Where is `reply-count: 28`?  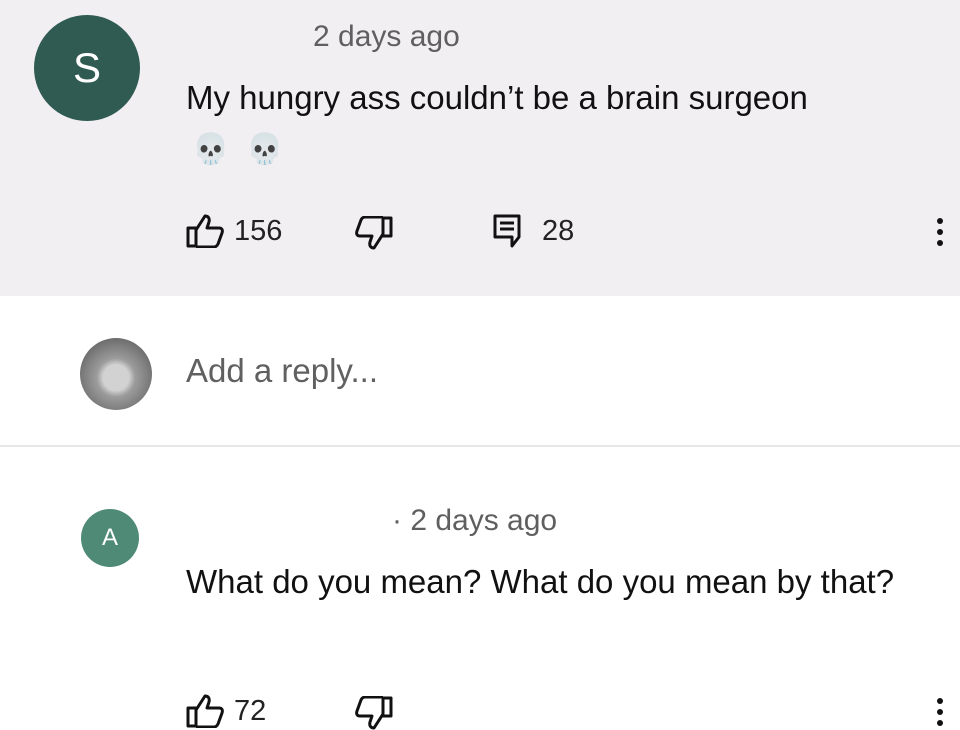
reply-count: 28 is located at coordinates (558, 230).